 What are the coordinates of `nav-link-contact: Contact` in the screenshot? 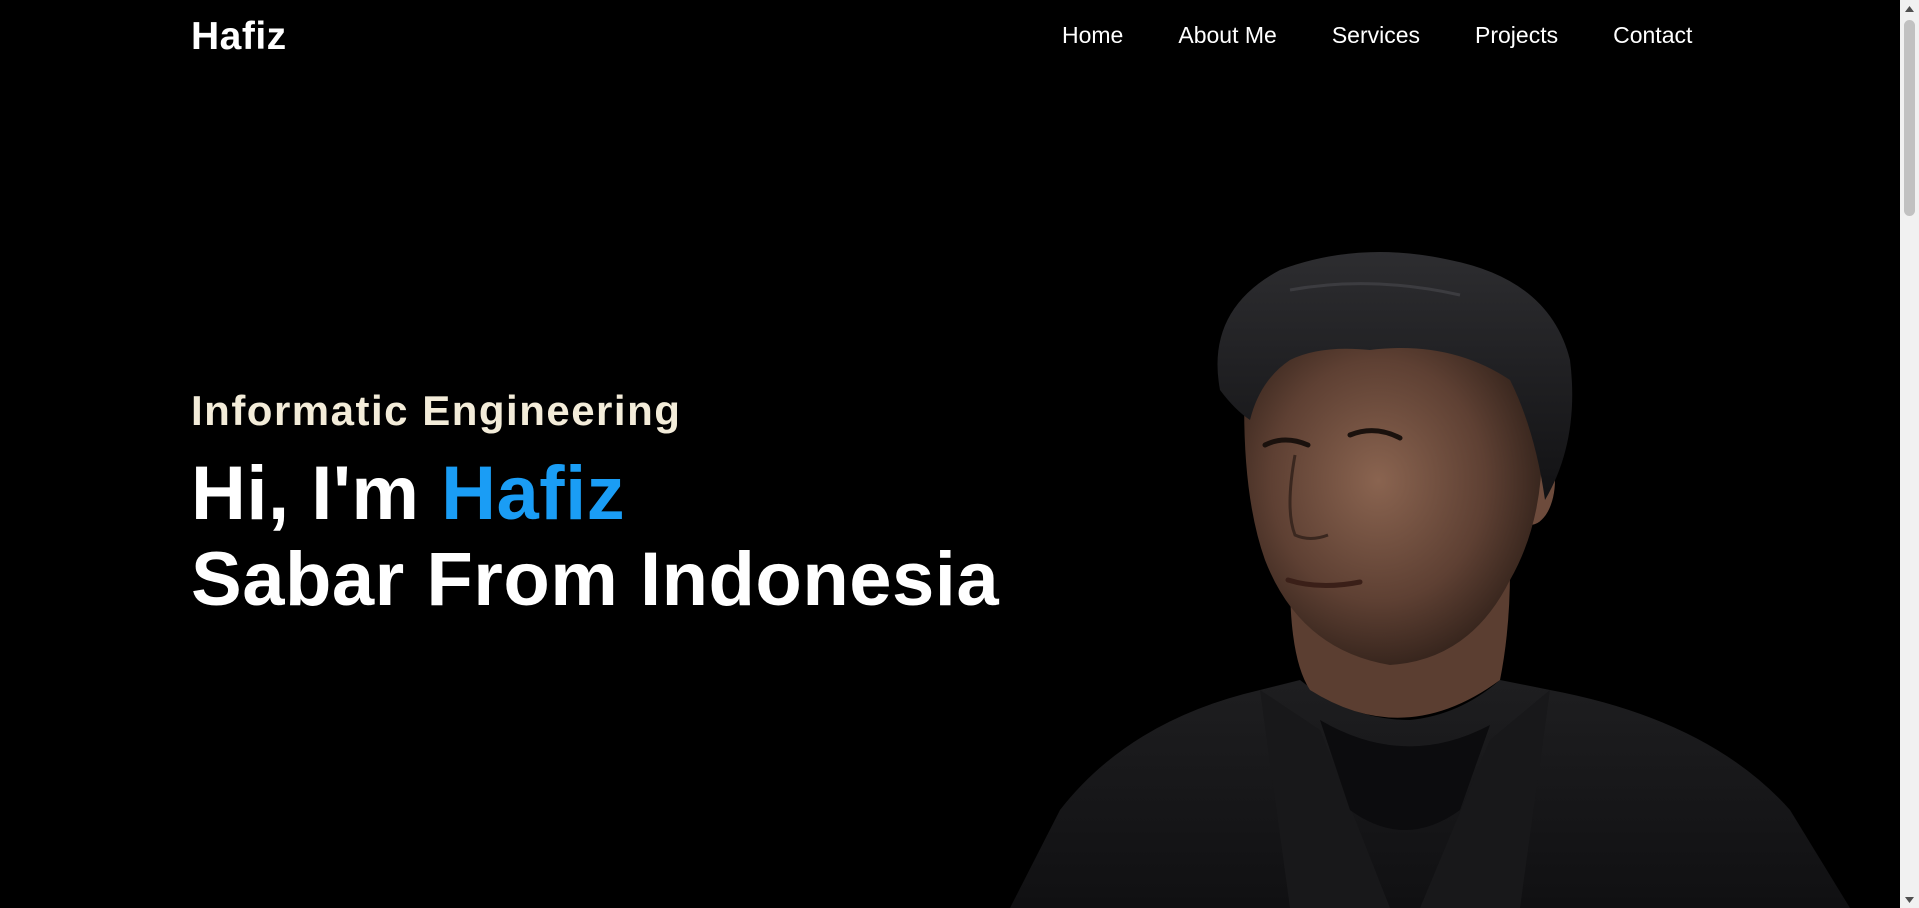 It's located at (1652, 35).